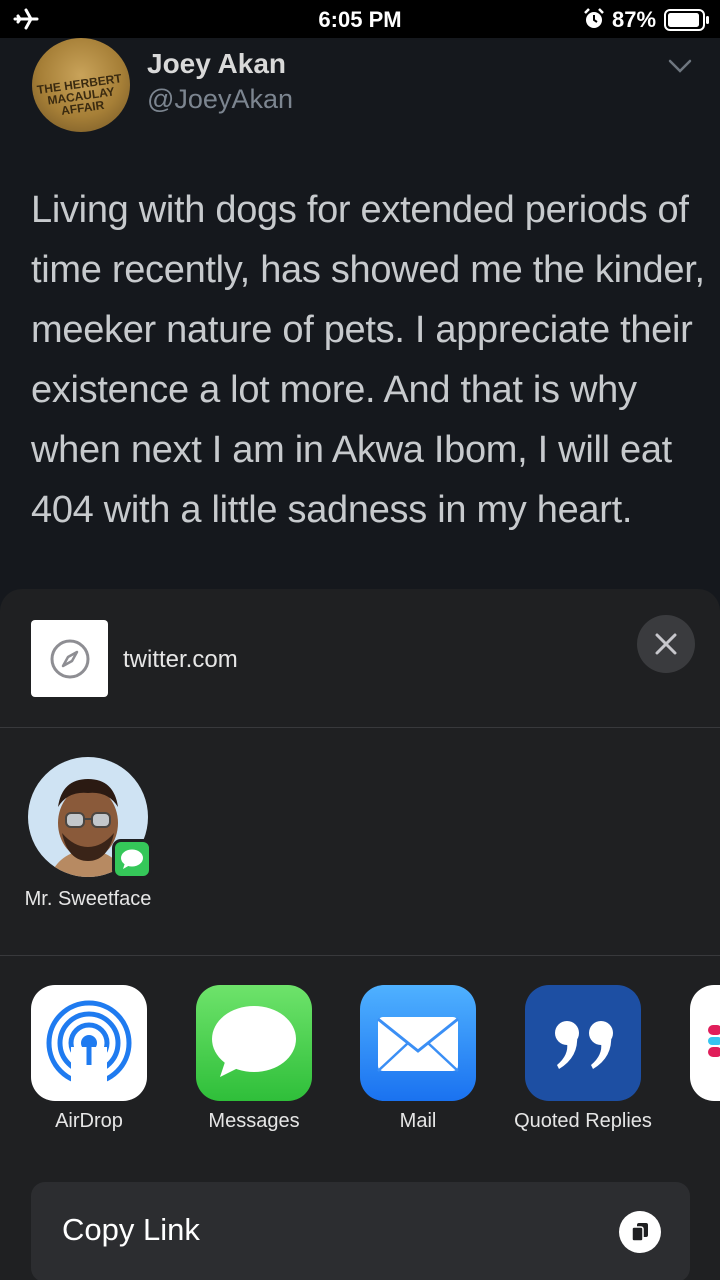 The height and width of the screenshot is (1280, 720). I want to click on close-button, so click(666, 644).